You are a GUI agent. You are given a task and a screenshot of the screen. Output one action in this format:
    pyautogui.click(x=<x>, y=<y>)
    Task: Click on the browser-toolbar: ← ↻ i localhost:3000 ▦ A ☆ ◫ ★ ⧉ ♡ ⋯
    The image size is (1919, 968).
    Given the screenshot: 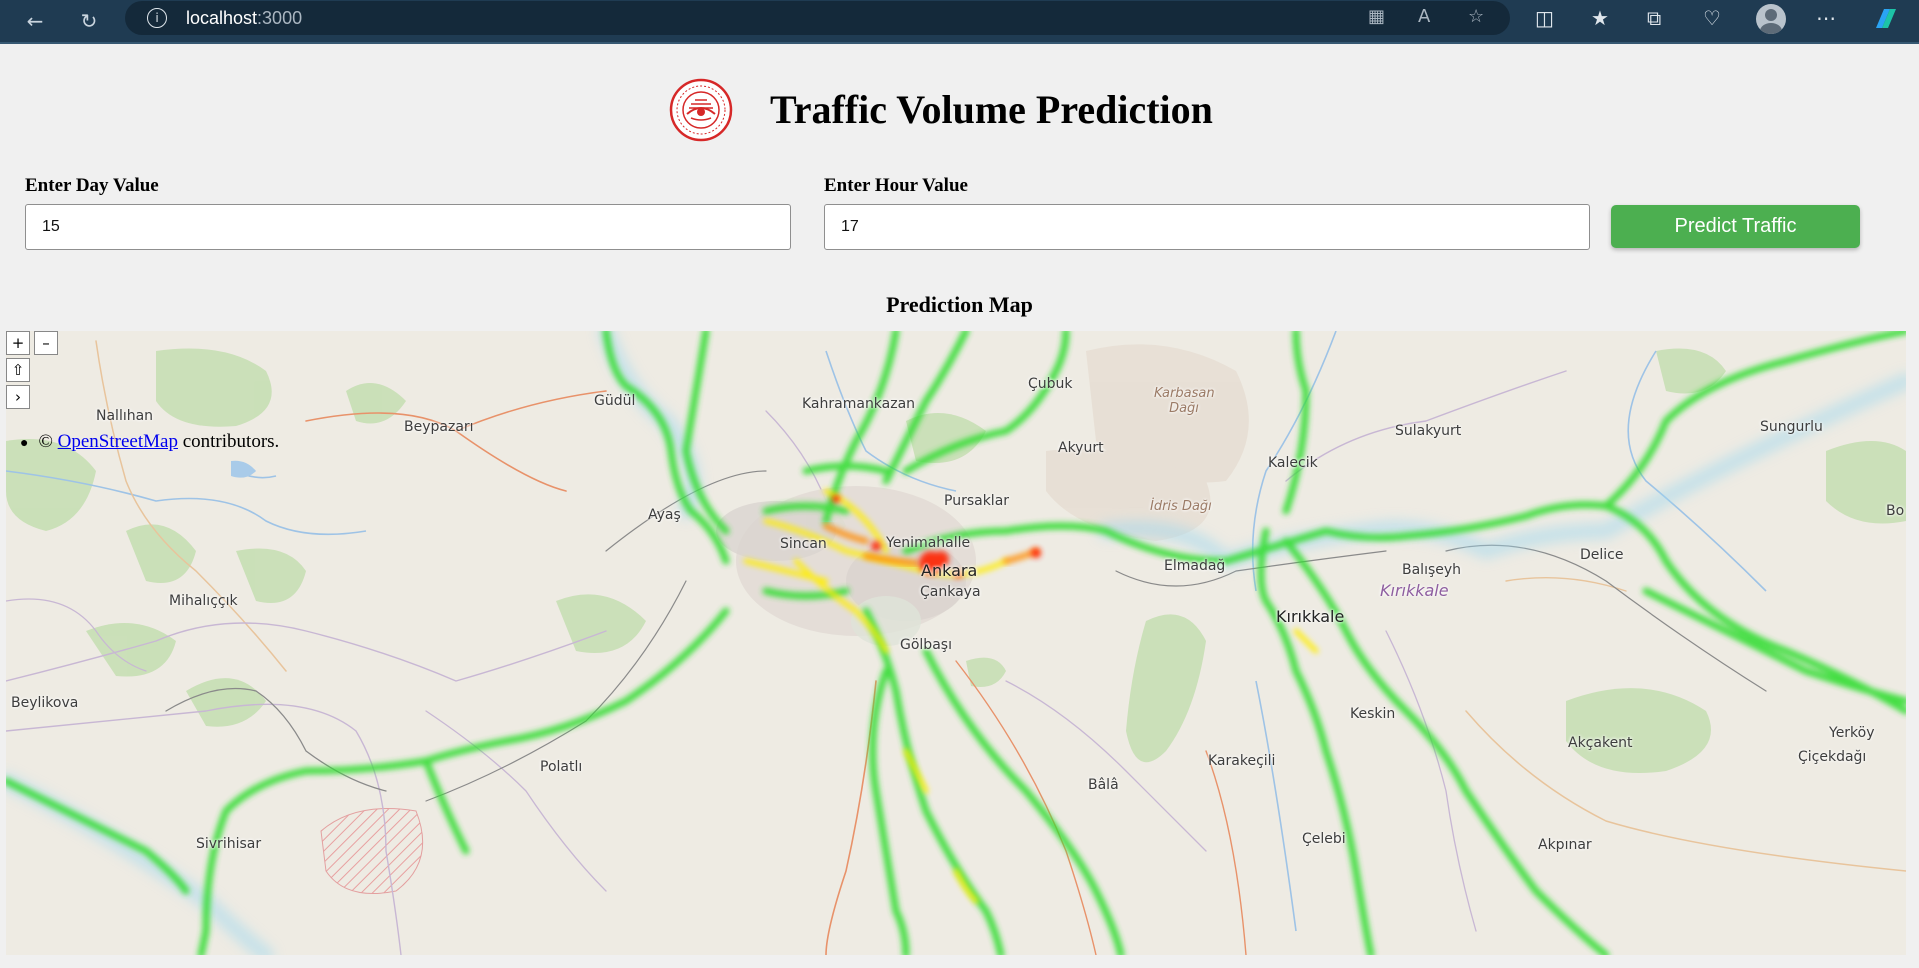 What is the action you would take?
    pyautogui.click(x=959, y=21)
    